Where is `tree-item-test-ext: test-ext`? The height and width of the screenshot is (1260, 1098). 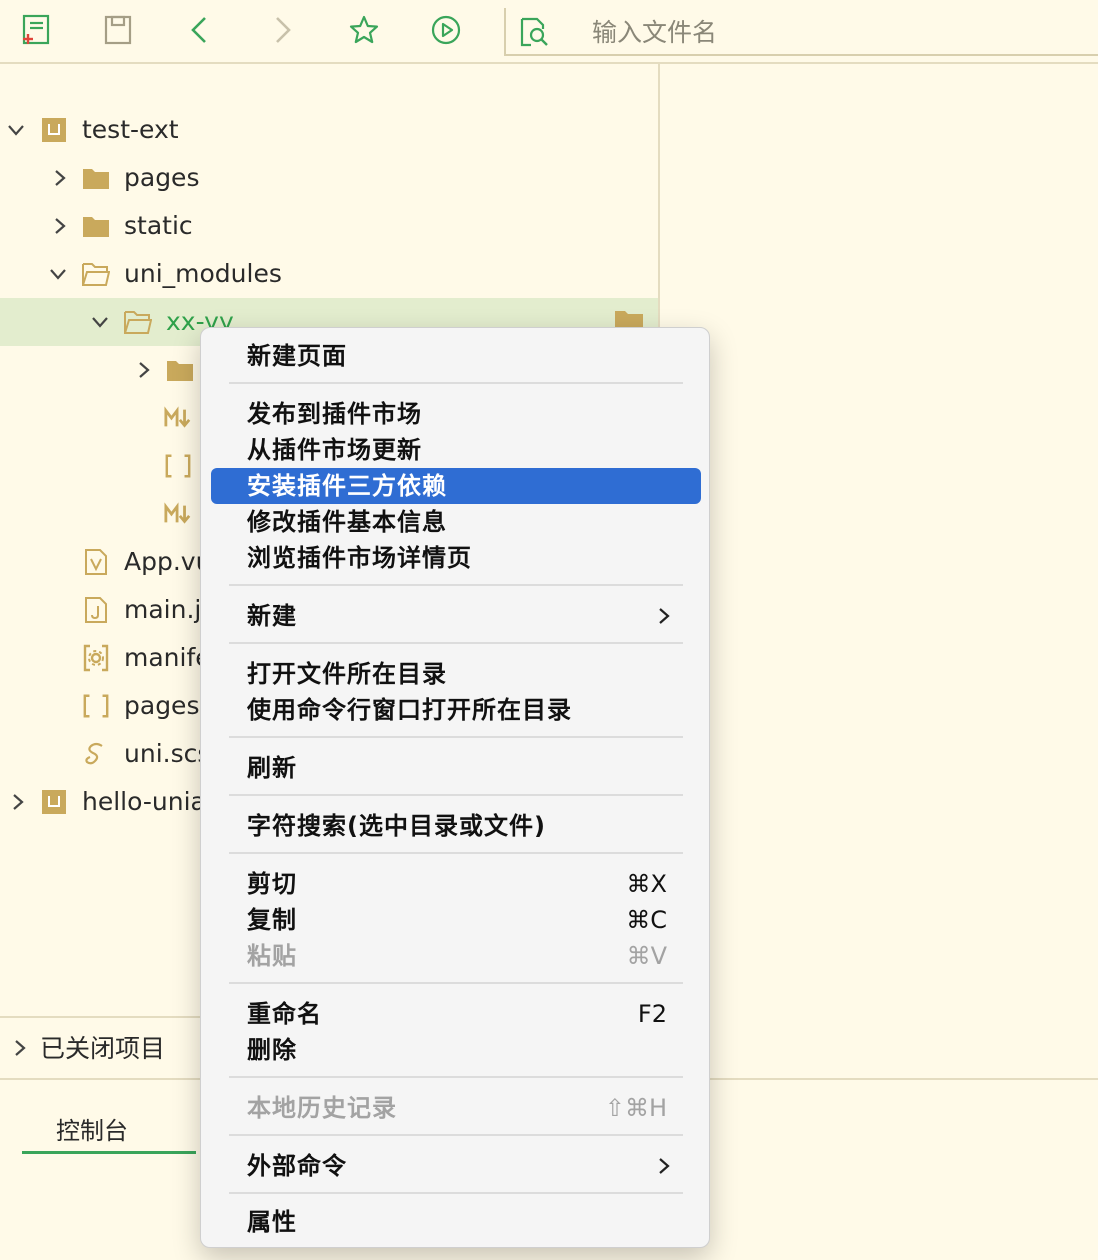 tree-item-test-ext: test-ext is located at coordinates (329, 130).